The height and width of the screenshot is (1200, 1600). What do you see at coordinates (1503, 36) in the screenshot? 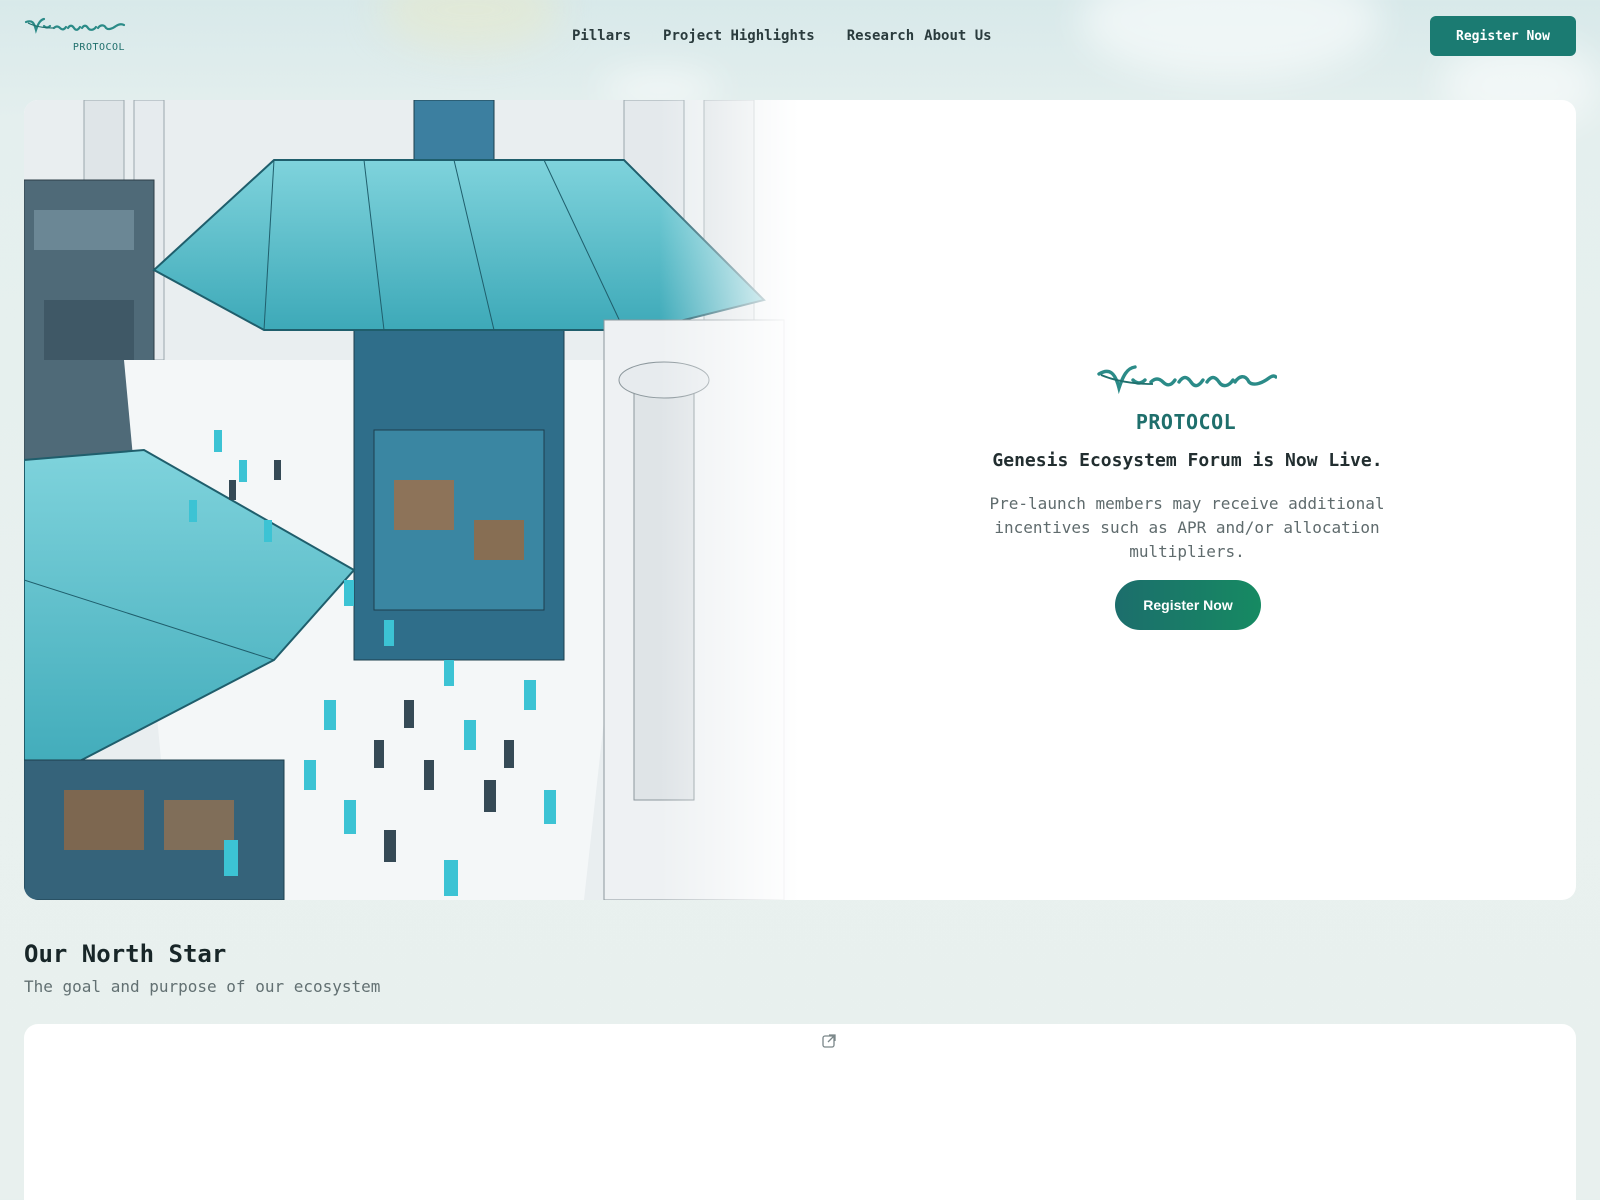
I see `header-register-button: Register Now` at bounding box center [1503, 36].